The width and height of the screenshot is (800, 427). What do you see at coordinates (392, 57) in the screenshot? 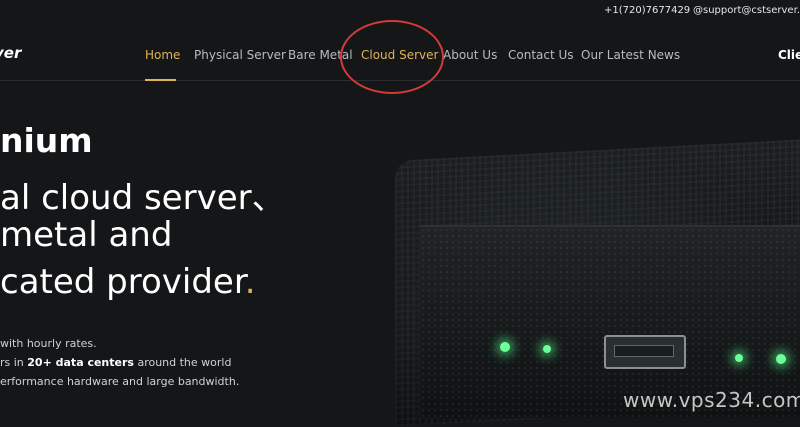
I see `annotation-circle` at bounding box center [392, 57].